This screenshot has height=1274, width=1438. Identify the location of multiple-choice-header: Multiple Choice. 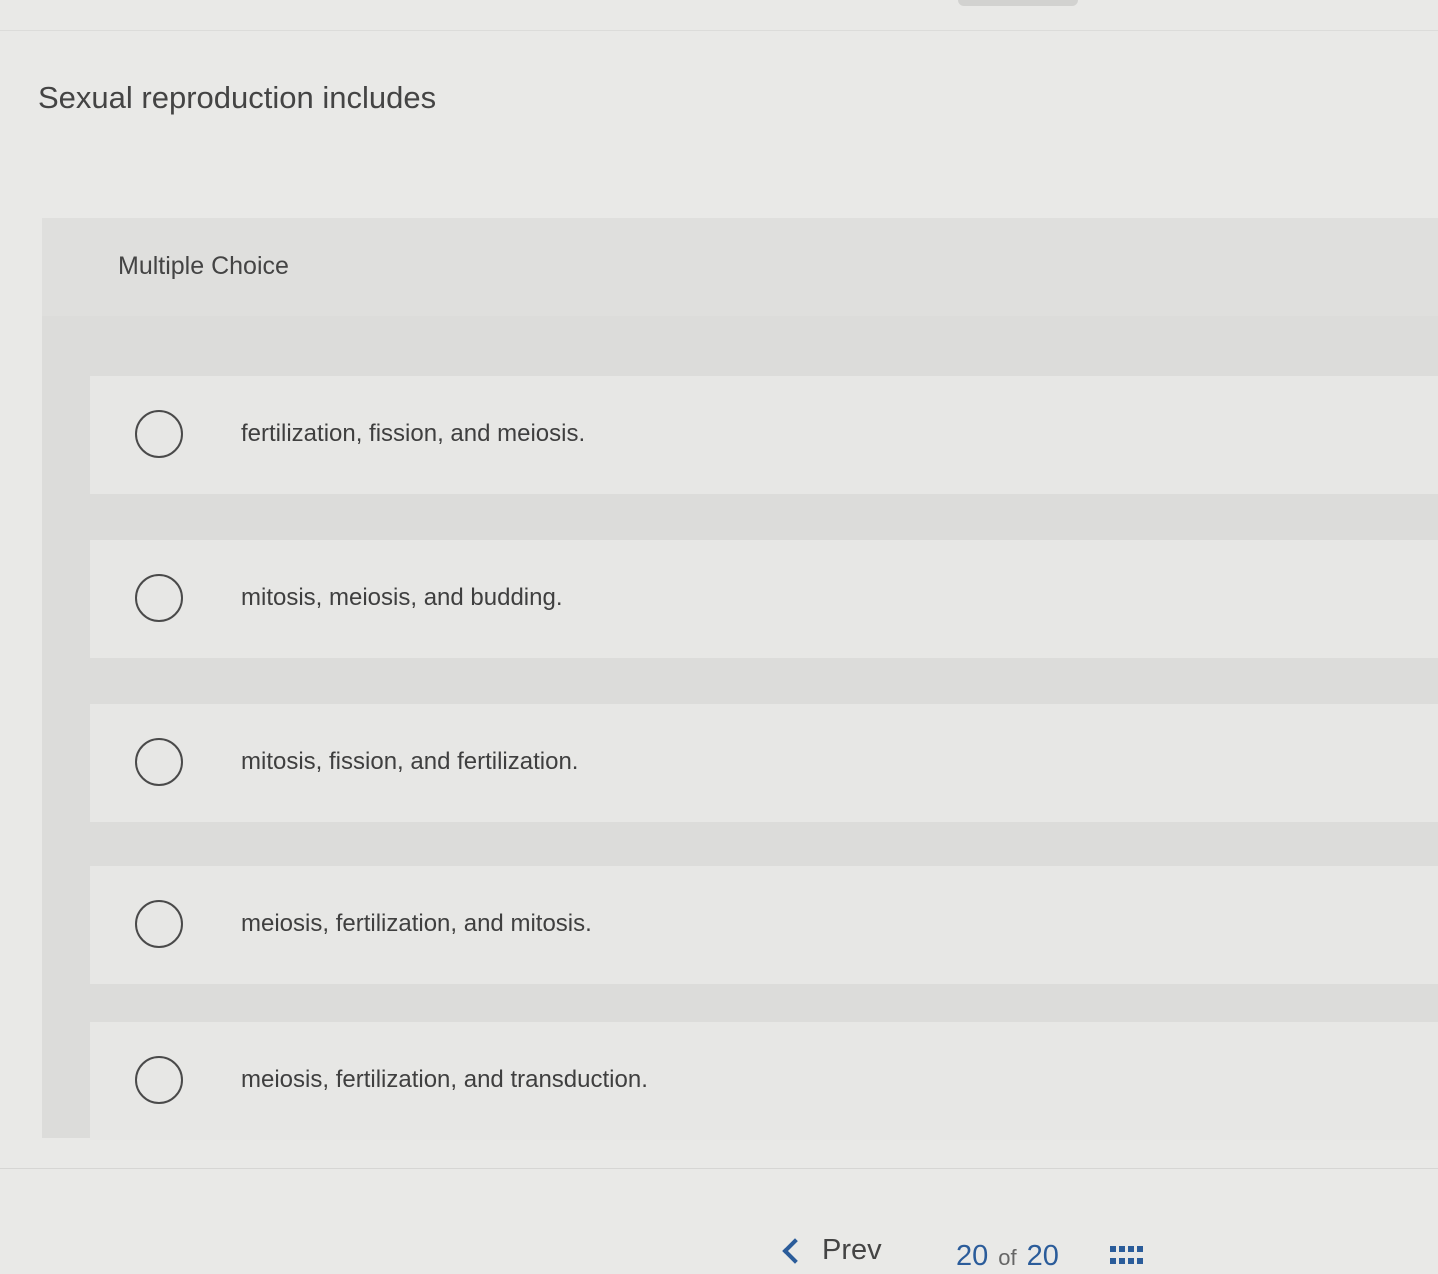
(740, 267).